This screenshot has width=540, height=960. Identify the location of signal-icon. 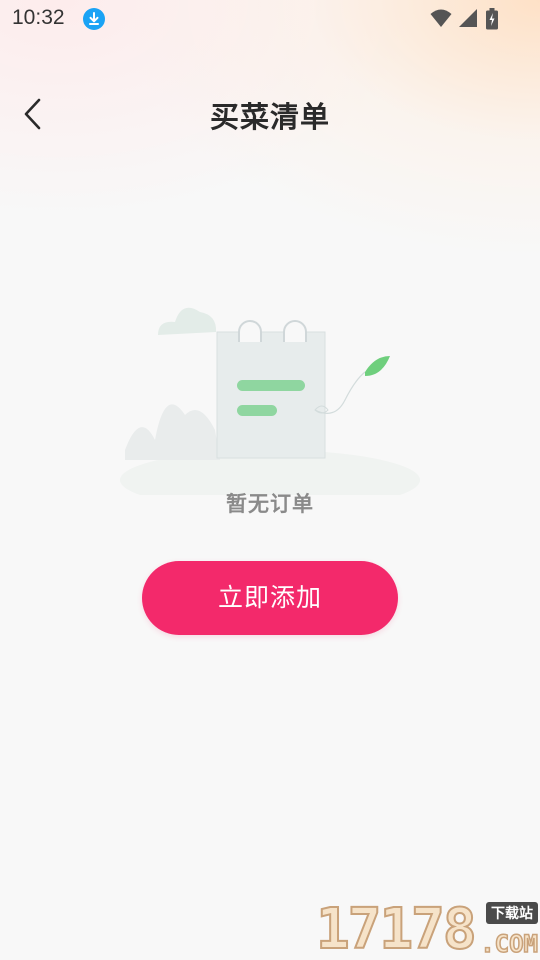
(468, 18).